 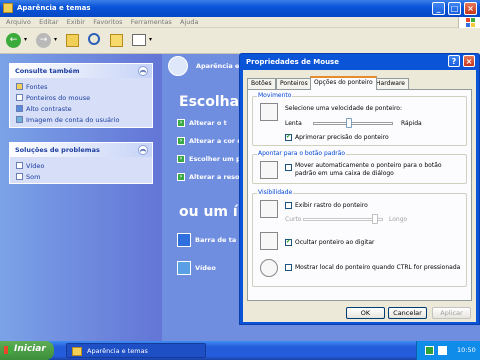 What do you see at coordinates (209, 102) in the screenshot?
I see `pick-task-heading: Escolha` at bounding box center [209, 102].